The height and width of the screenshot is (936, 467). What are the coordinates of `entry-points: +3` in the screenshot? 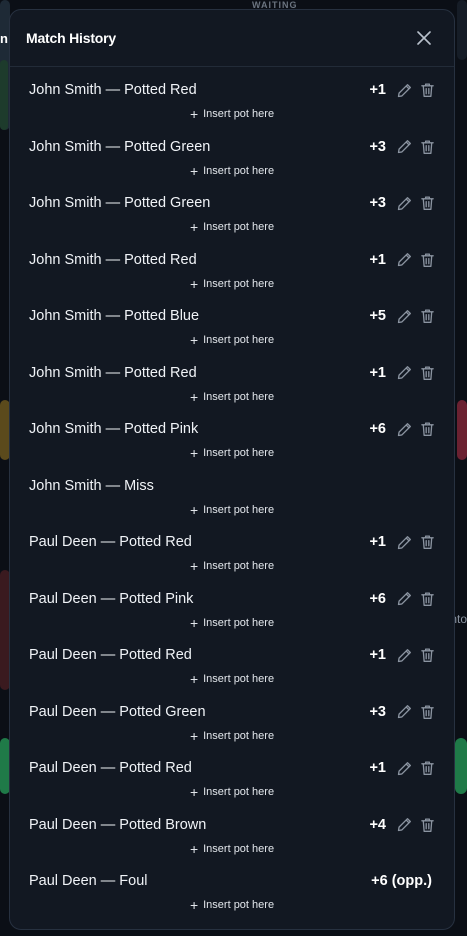 It's located at (377, 203).